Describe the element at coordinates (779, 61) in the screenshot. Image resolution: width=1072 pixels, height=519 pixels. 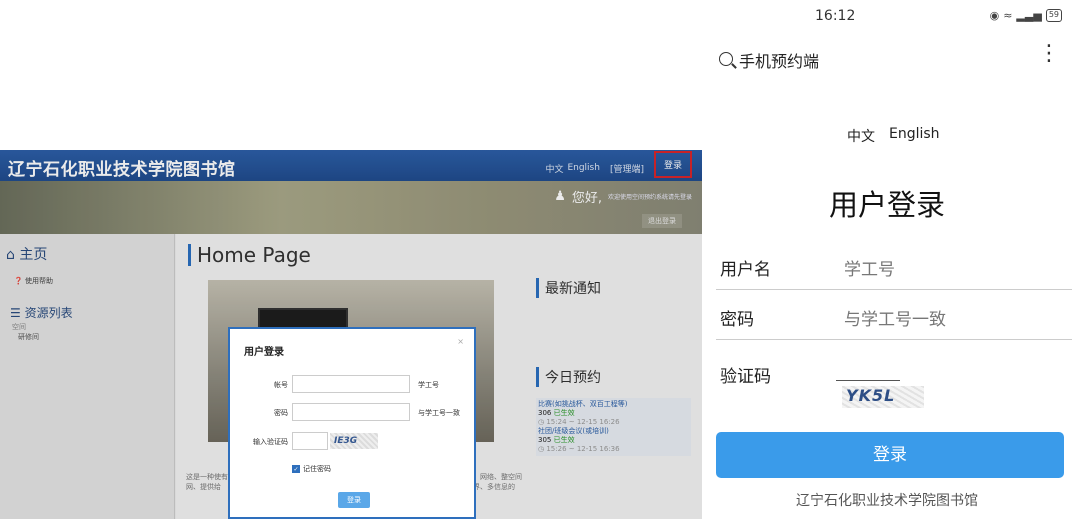
I see `app-title: 手机预约端` at that location.